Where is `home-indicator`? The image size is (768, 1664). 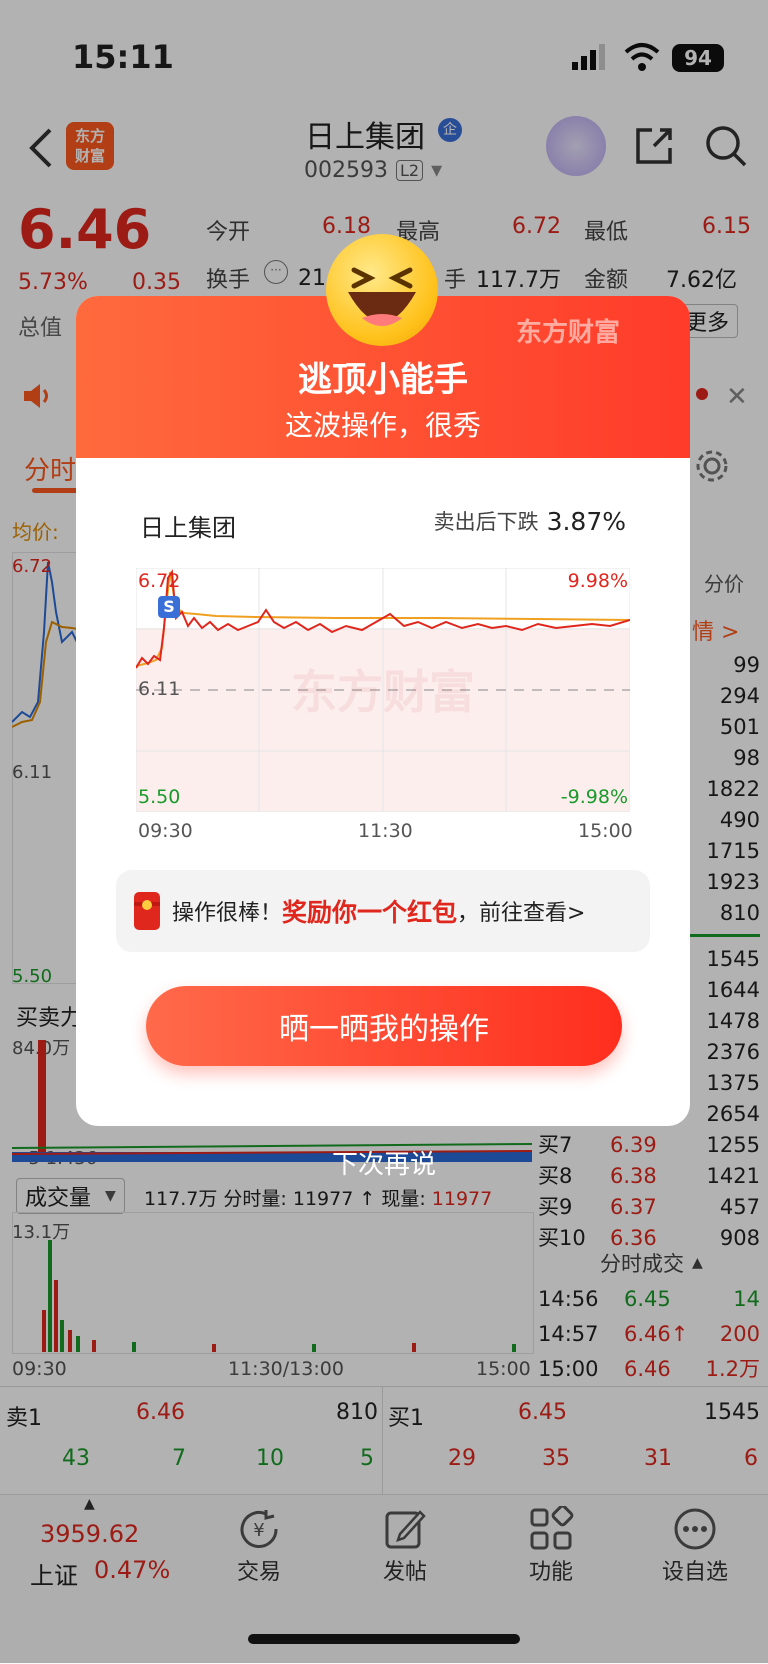
home-indicator is located at coordinates (384, 1639).